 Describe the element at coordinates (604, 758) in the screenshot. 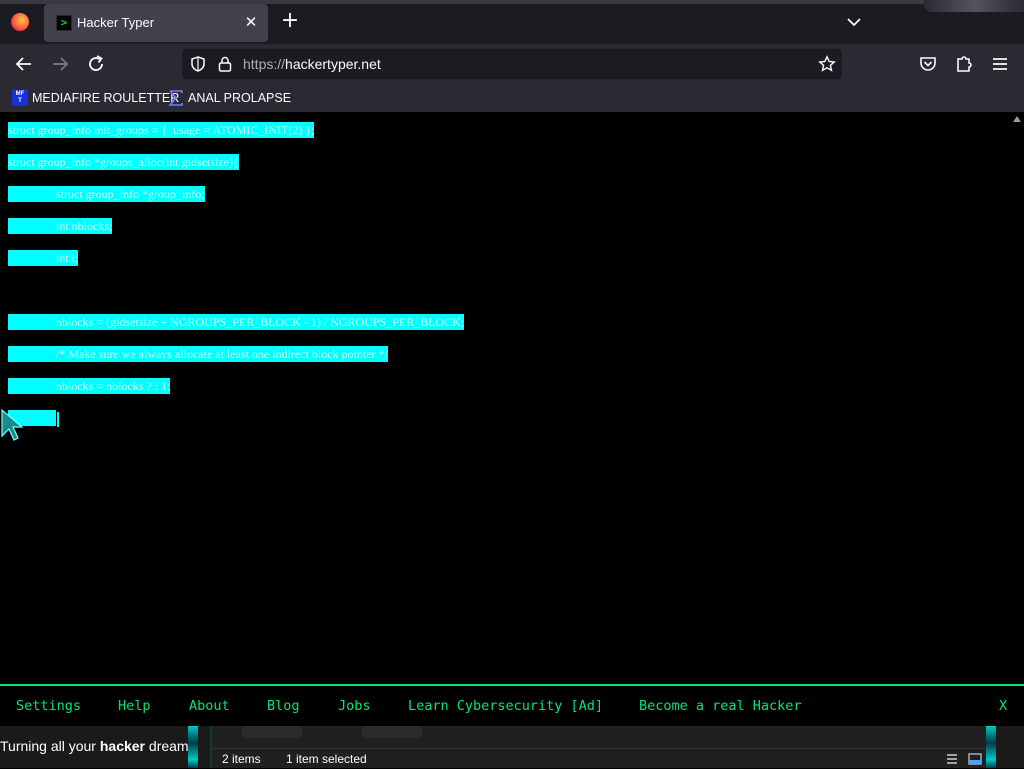

I see `explorer-status-bar: 2 items 1 item selected` at that location.